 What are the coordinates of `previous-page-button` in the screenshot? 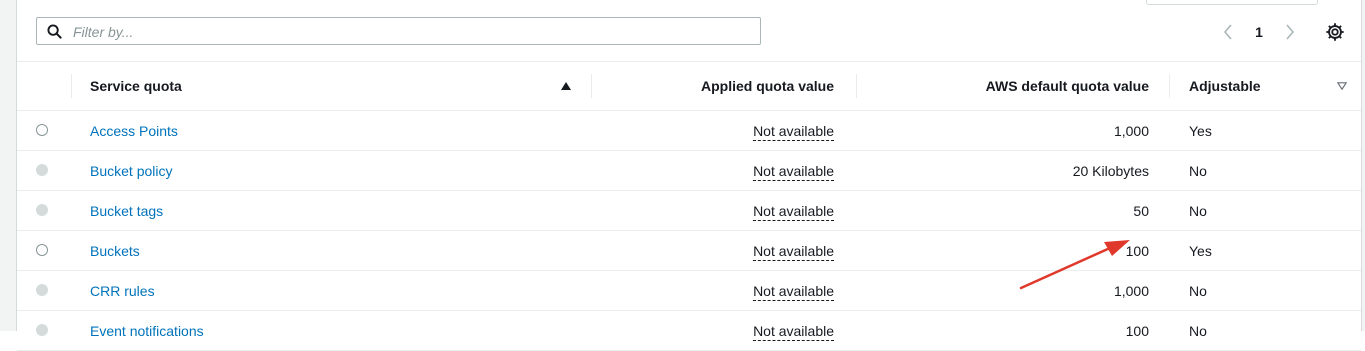 It's located at (1228, 32).